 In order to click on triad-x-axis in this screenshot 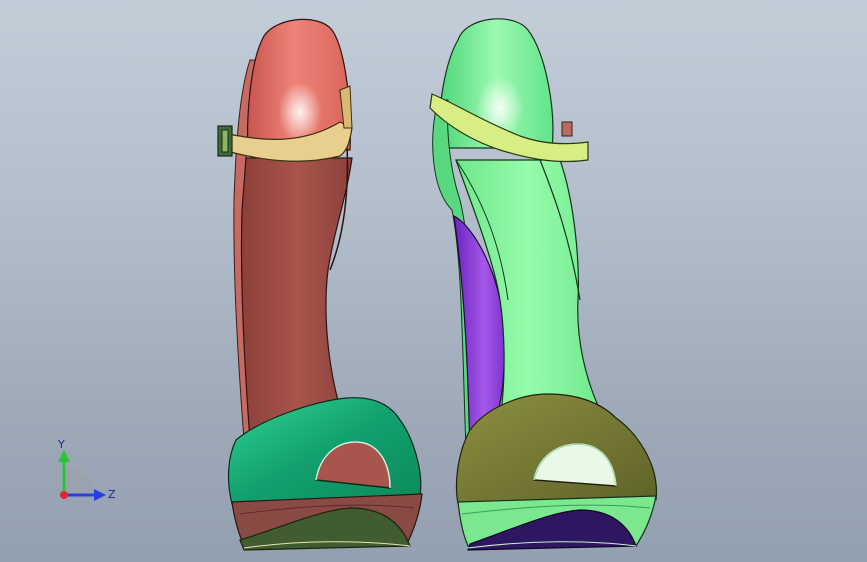, I will do `click(64, 495)`.